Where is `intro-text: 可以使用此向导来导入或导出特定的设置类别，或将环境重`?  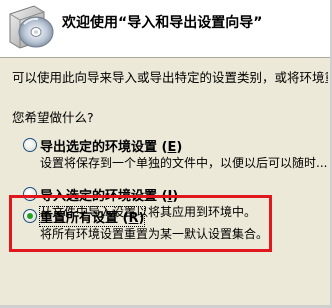
intro-text: 可以使用此向导来导入或导出特定的设置类别，或将环境重 is located at coordinates (170, 77).